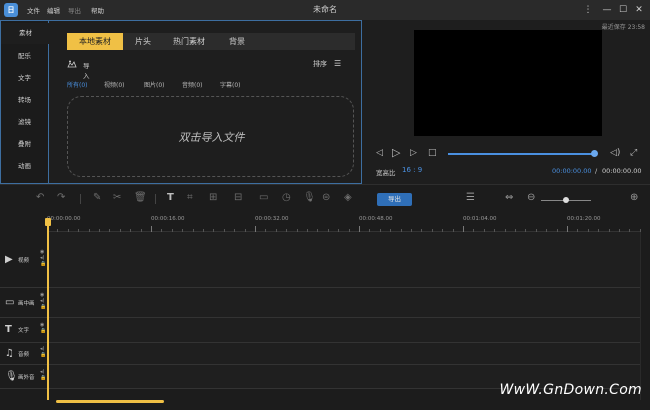  Describe the element at coordinates (53, 10) in the screenshot. I see `menu-edit: 编辑` at that location.